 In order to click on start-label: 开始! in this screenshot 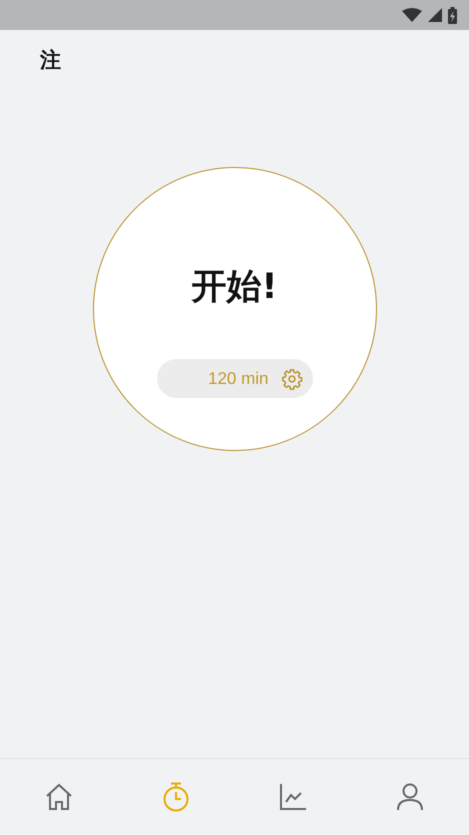, I will do `click(235, 287)`.